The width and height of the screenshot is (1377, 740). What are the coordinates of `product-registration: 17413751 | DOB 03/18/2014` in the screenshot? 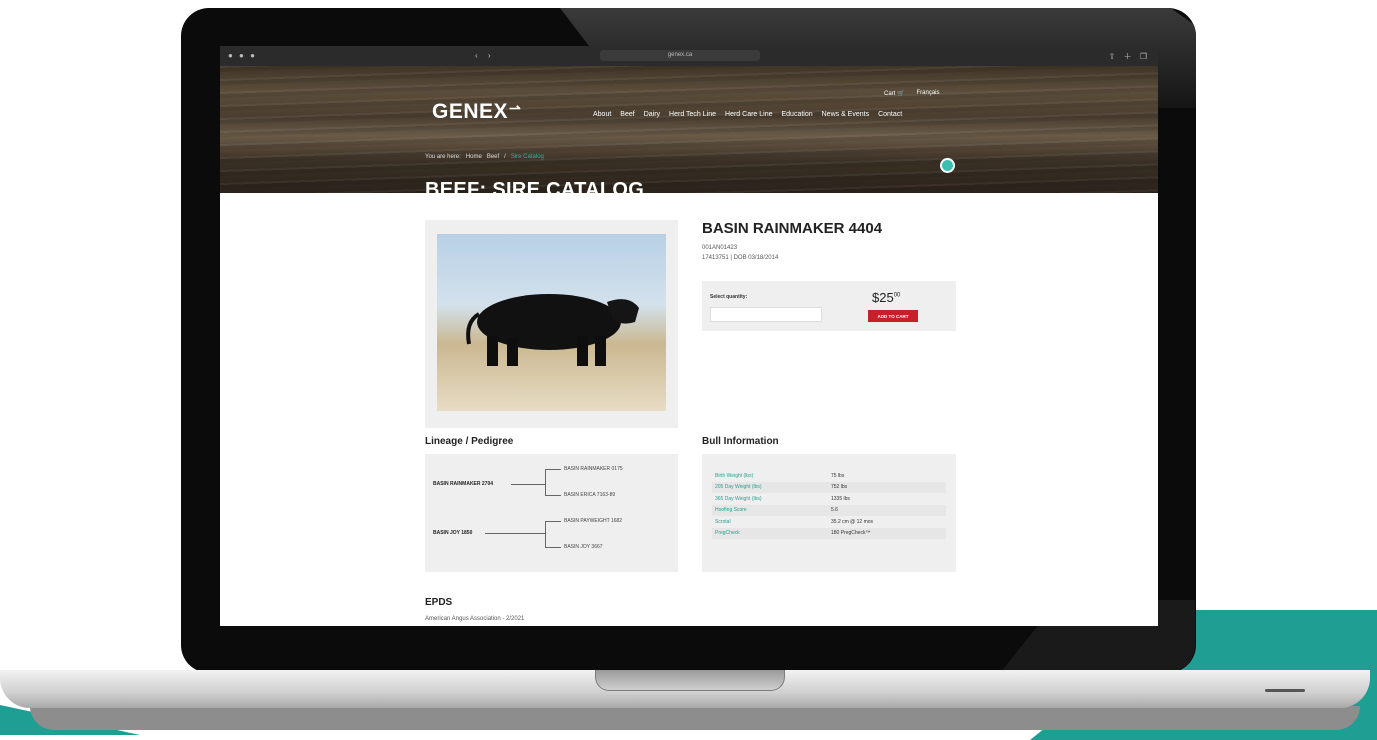 It's located at (740, 258).